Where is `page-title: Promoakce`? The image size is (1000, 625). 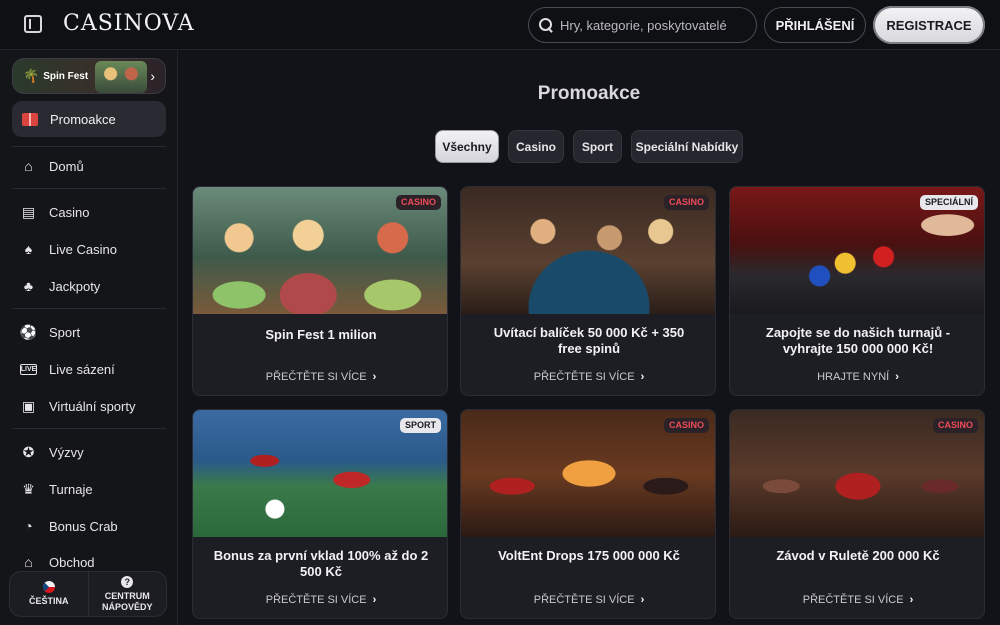 page-title: Promoakce is located at coordinates (589, 93).